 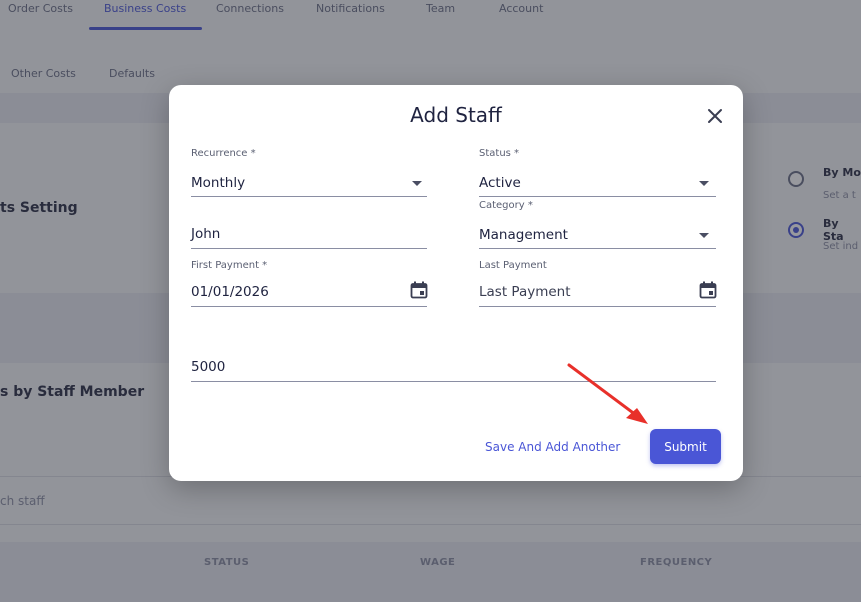 What do you see at coordinates (598, 285) in the screenshot?
I see `last-payment-date-input: Last Payment Last Payment` at bounding box center [598, 285].